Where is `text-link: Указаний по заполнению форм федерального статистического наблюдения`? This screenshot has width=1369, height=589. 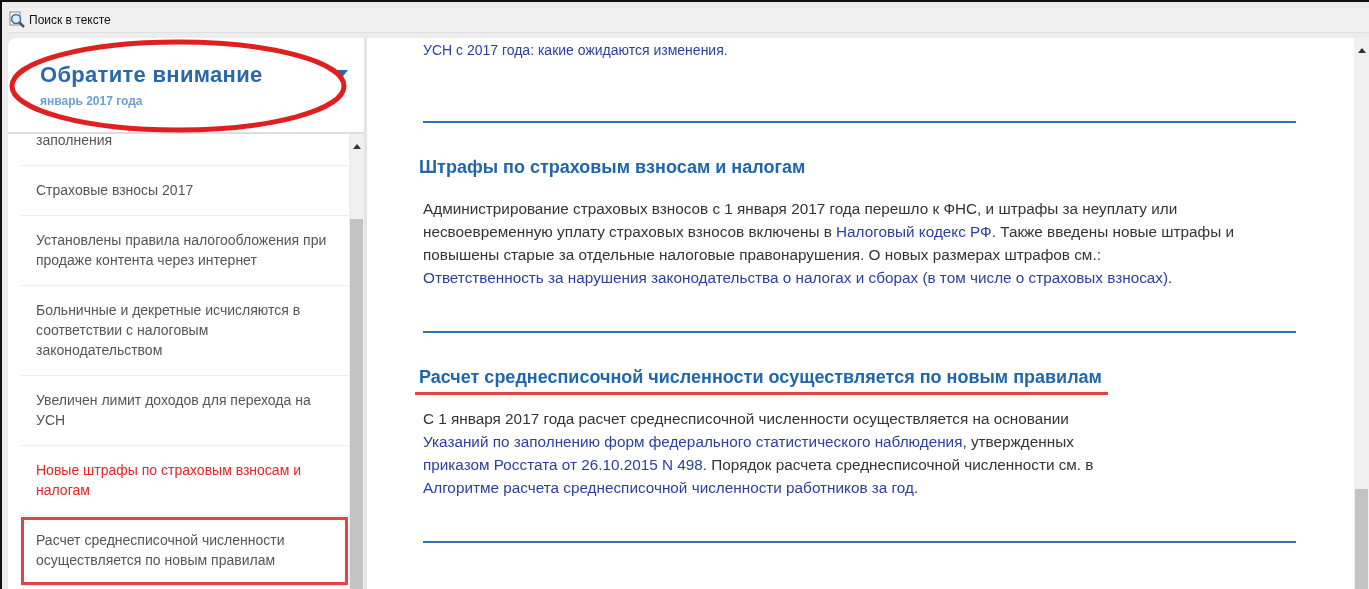
text-link: Указаний по заполнению форм федерального статистического наблюдения is located at coordinates (693, 441).